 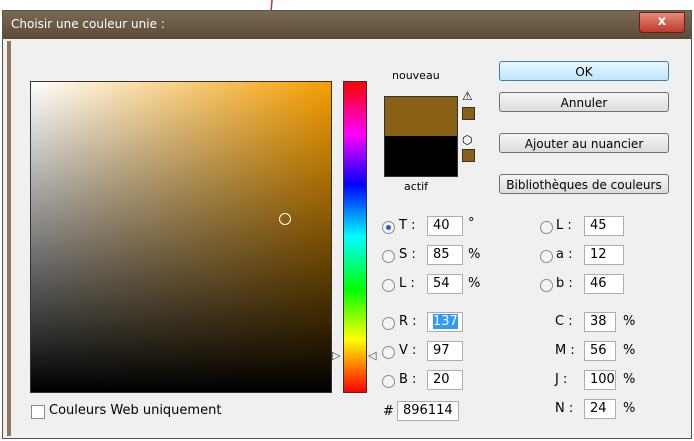 What do you see at coordinates (546, 256) in the screenshot?
I see `lab-a-radio` at bounding box center [546, 256].